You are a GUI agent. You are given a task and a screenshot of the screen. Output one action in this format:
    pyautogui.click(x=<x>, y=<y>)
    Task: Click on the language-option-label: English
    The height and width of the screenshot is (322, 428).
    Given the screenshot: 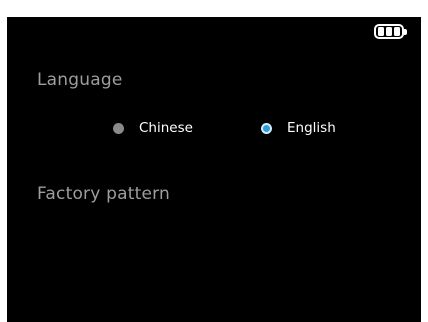 What is the action you would take?
    pyautogui.click(x=311, y=128)
    